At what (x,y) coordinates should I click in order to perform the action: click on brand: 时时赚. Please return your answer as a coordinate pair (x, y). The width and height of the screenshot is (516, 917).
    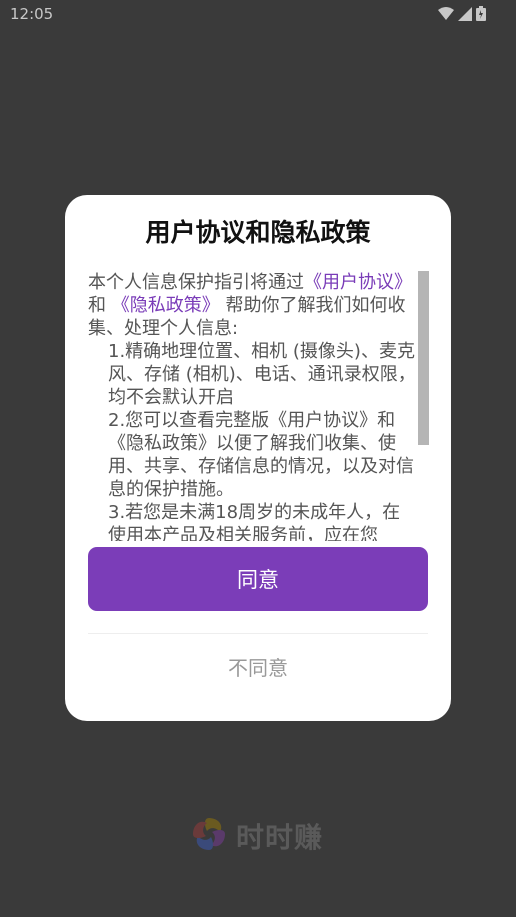
    Looking at the image, I should click on (256, 836).